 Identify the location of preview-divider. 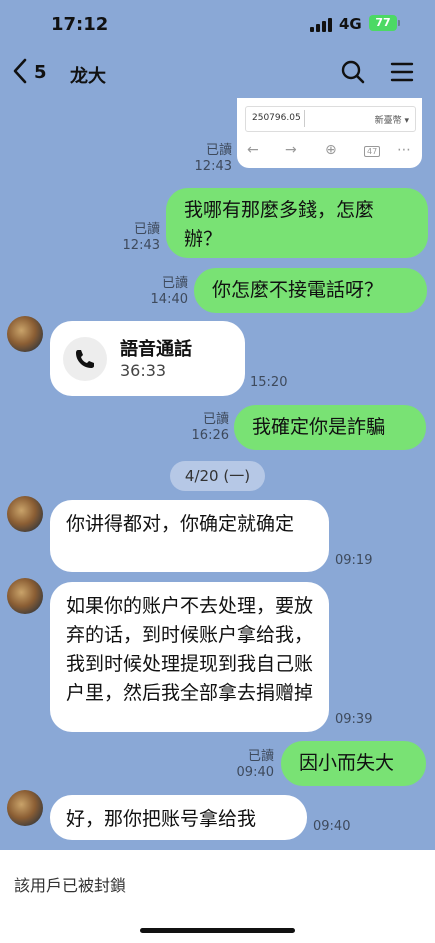
(304, 118).